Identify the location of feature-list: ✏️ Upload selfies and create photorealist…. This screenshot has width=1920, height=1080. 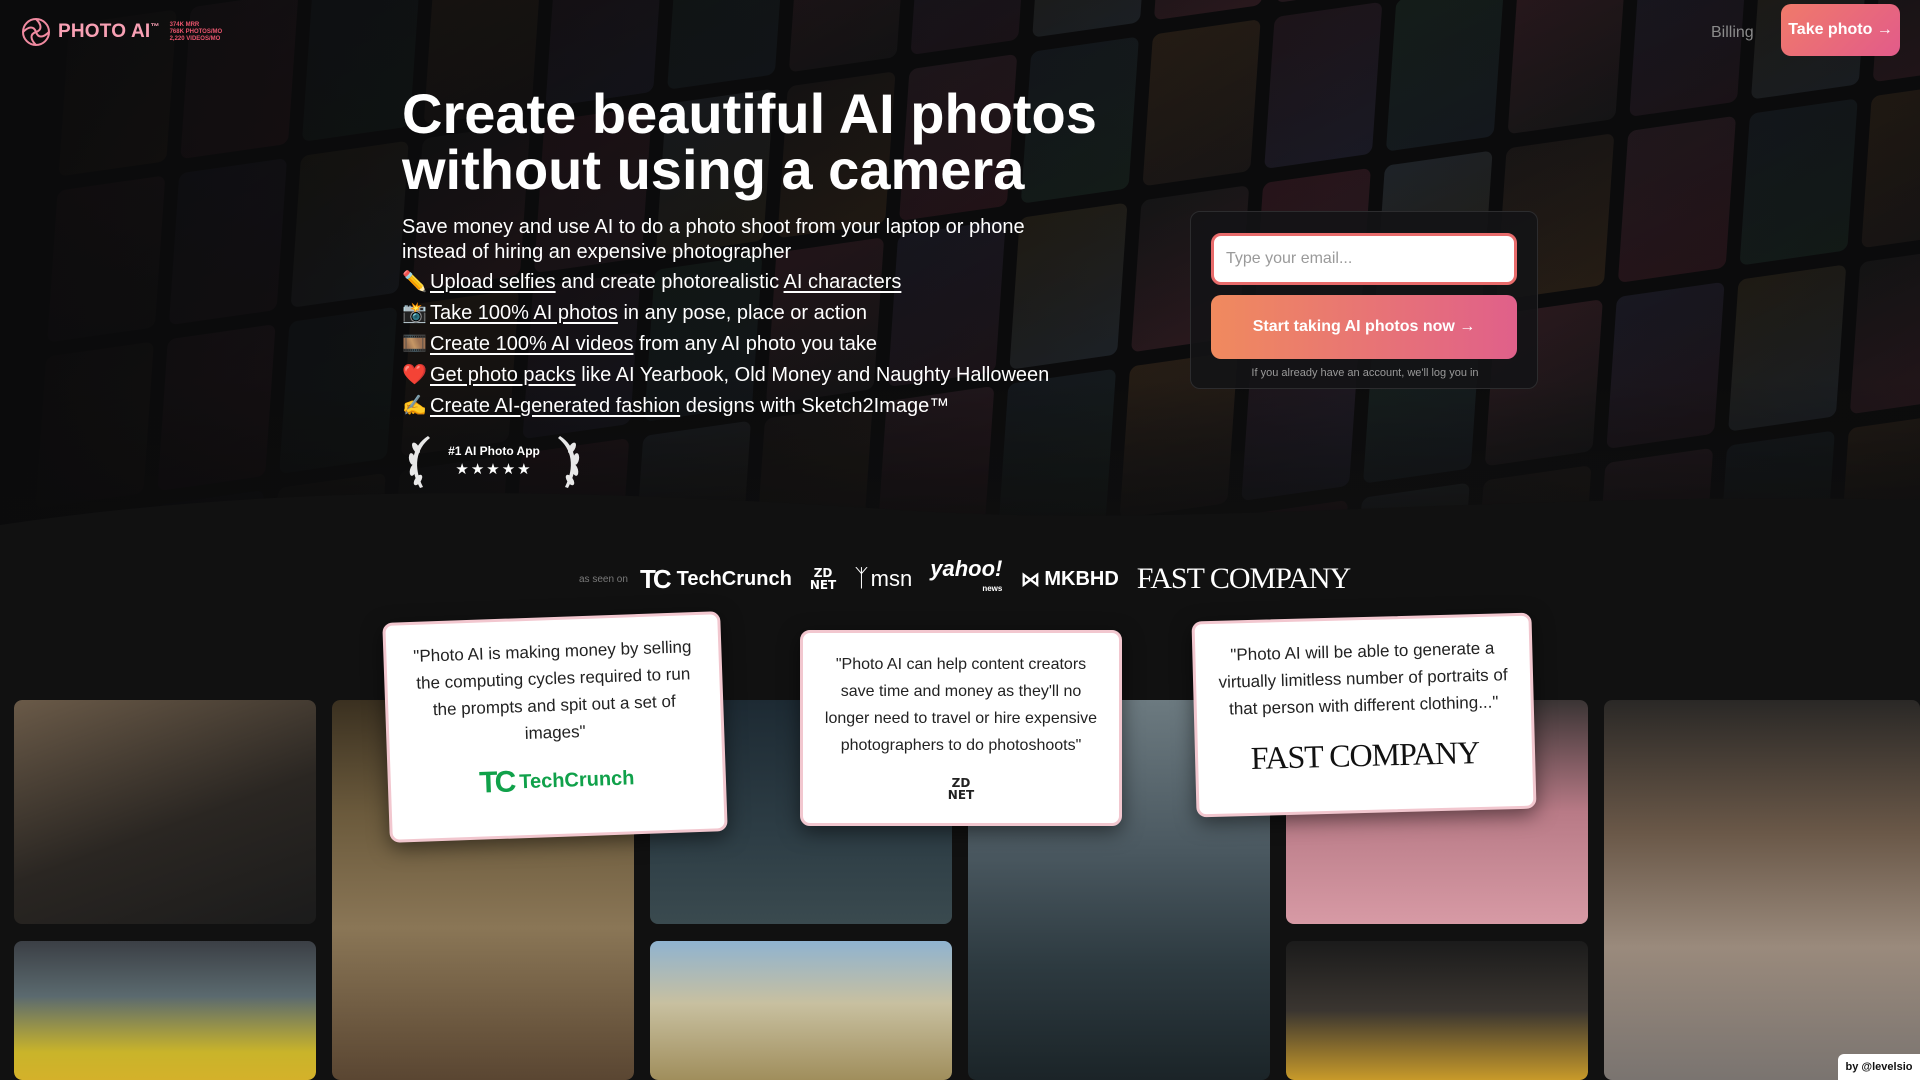
(725, 344).